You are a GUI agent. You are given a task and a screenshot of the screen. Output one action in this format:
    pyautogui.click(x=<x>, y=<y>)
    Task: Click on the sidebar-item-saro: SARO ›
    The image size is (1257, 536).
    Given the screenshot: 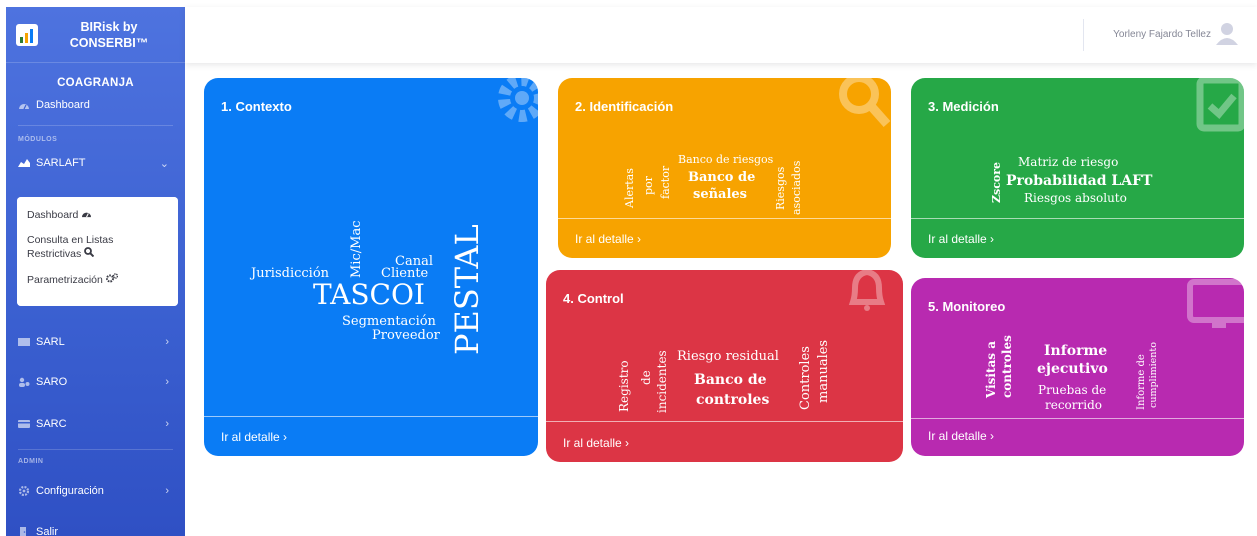 What is the action you would take?
    pyautogui.click(x=95, y=382)
    